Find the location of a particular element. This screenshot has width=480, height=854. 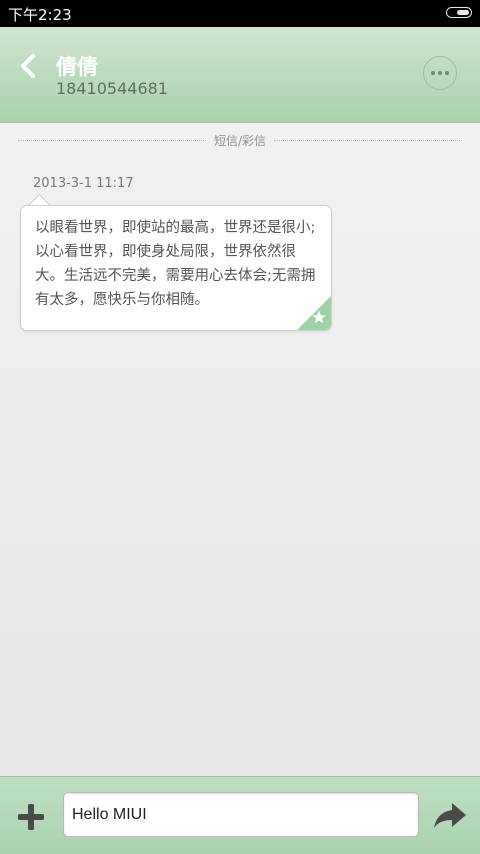

contact-name: 倩倩 is located at coordinates (77, 67).